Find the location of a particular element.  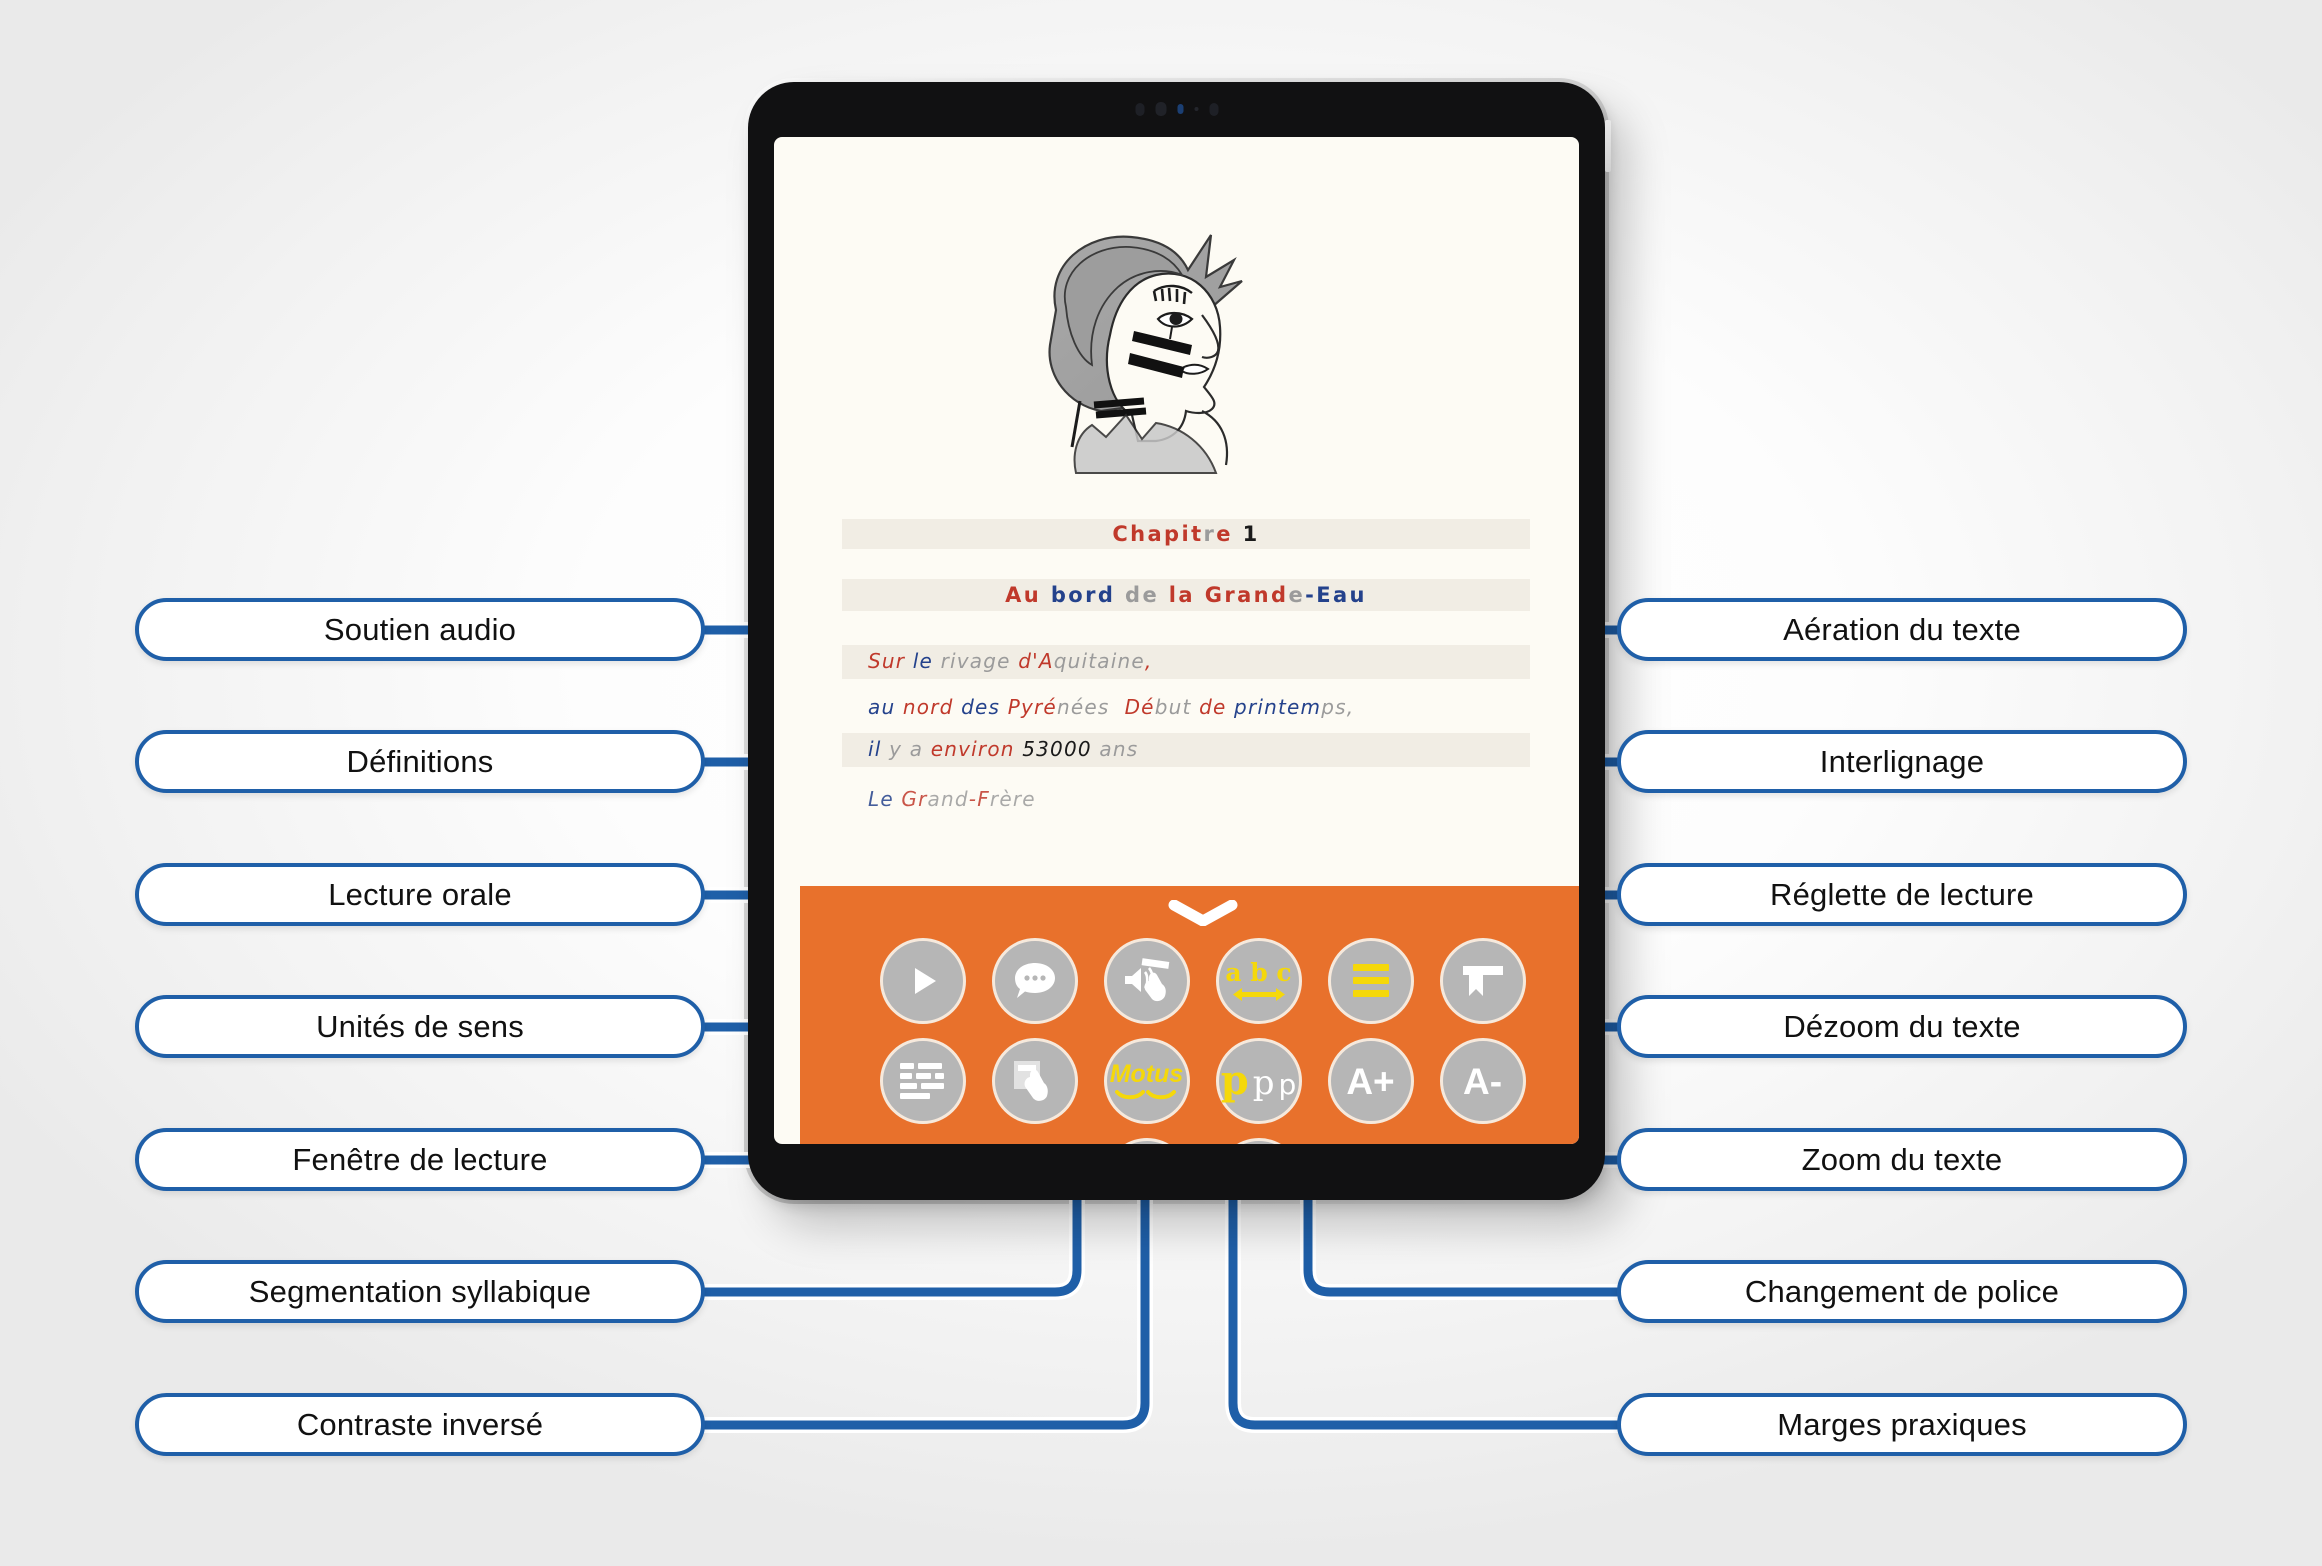

button-reglette-de-lecture is located at coordinates (1482, 981).